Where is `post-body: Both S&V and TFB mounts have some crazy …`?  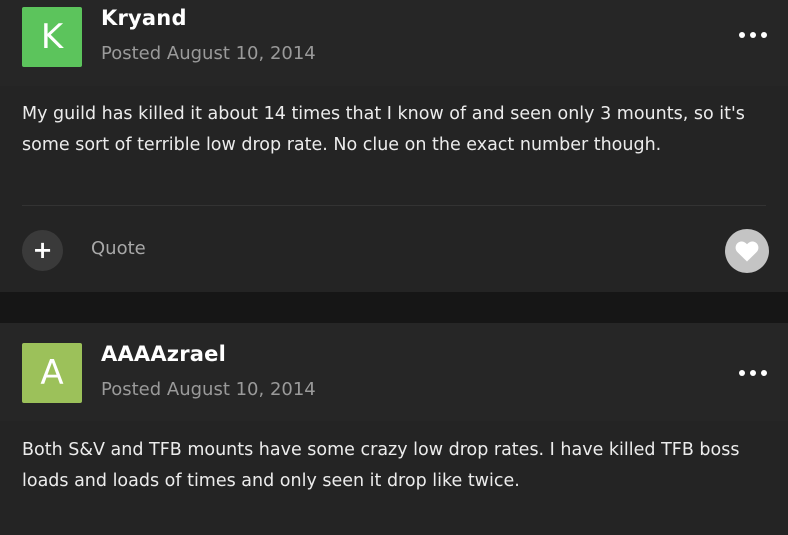
post-body: Both S&V and TFB mounts have some crazy … is located at coordinates (381, 465).